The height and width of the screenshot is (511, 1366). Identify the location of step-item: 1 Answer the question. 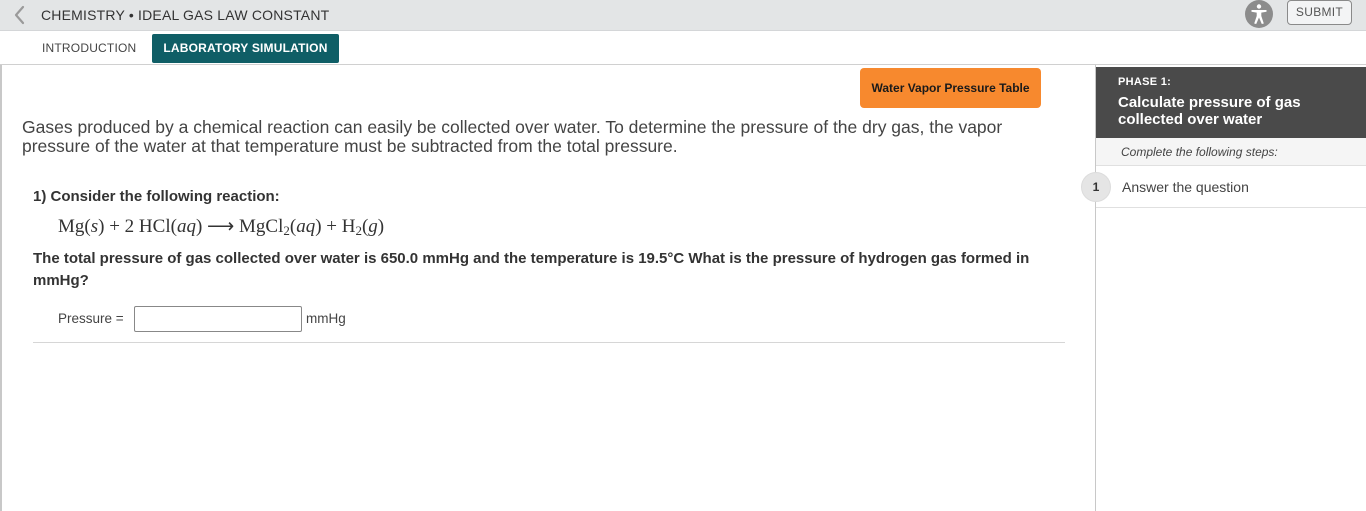
(1223, 187).